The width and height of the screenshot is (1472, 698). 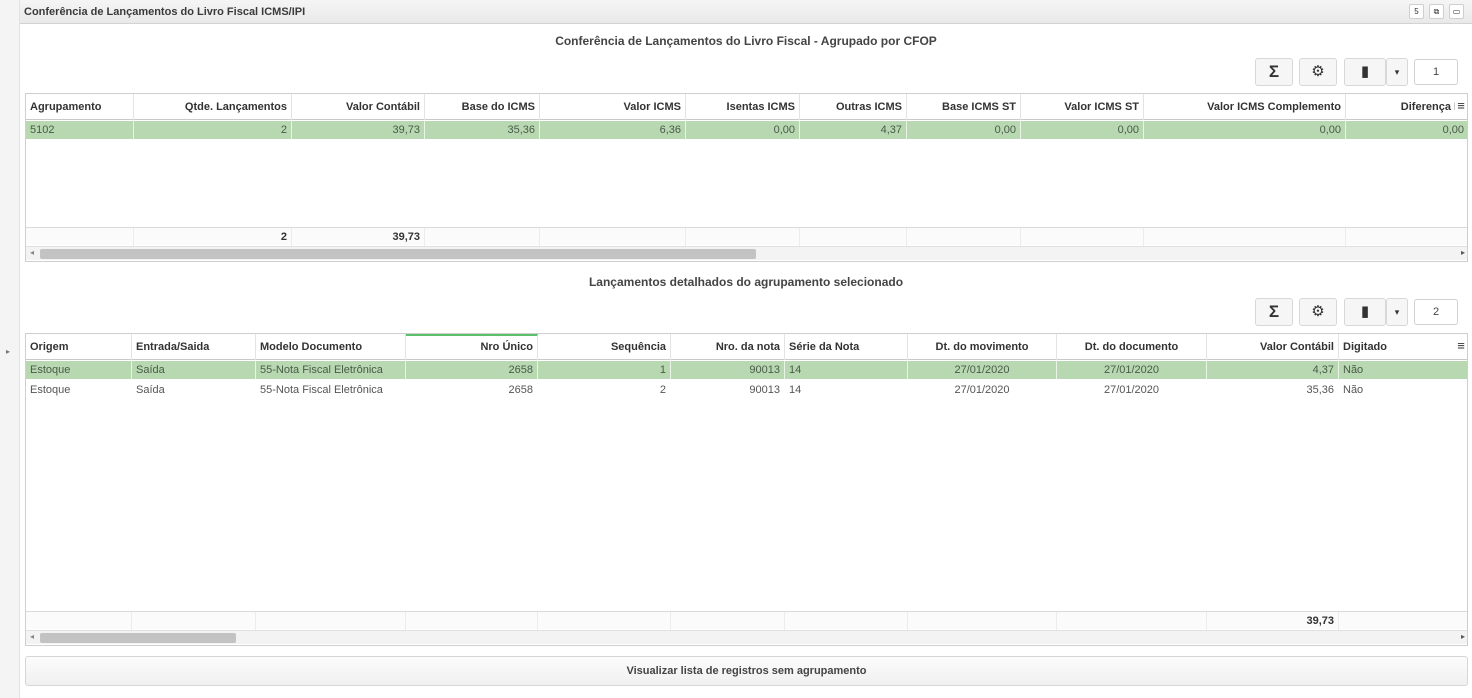 What do you see at coordinates (138, 638) in the screenshot?
I see `grid2-scroll-thumb` at bounding box center [138, 638].